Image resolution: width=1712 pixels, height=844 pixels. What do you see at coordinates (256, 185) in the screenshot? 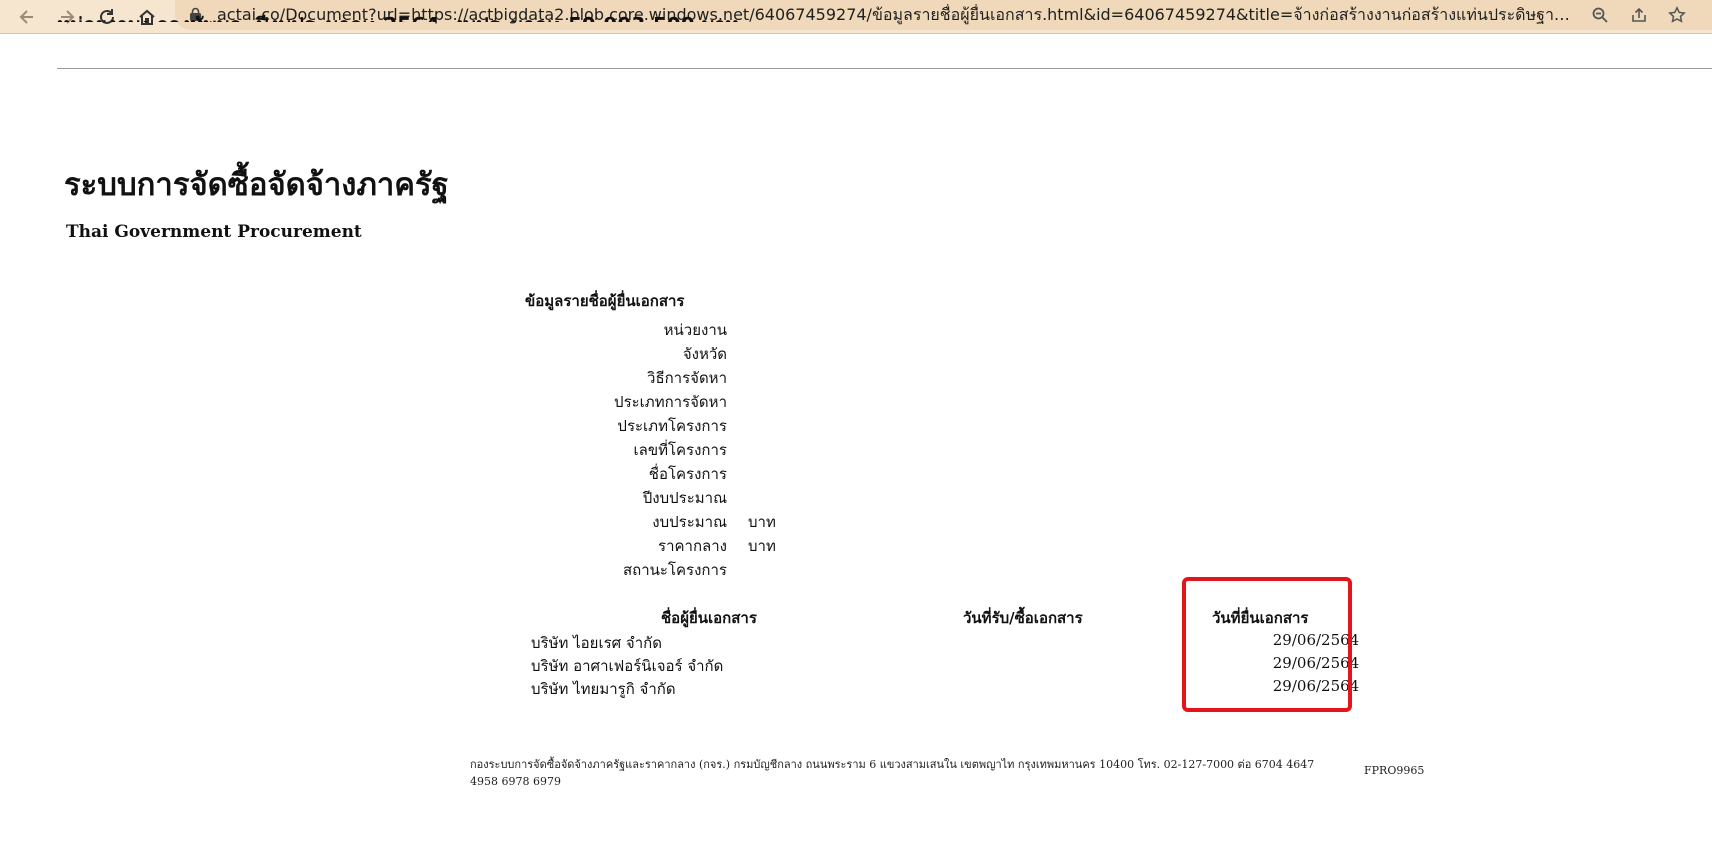
I see `page-title: ระบบการจัดซื้อจัดจ้างภาครัฐ` at bounding box center [256, 185].